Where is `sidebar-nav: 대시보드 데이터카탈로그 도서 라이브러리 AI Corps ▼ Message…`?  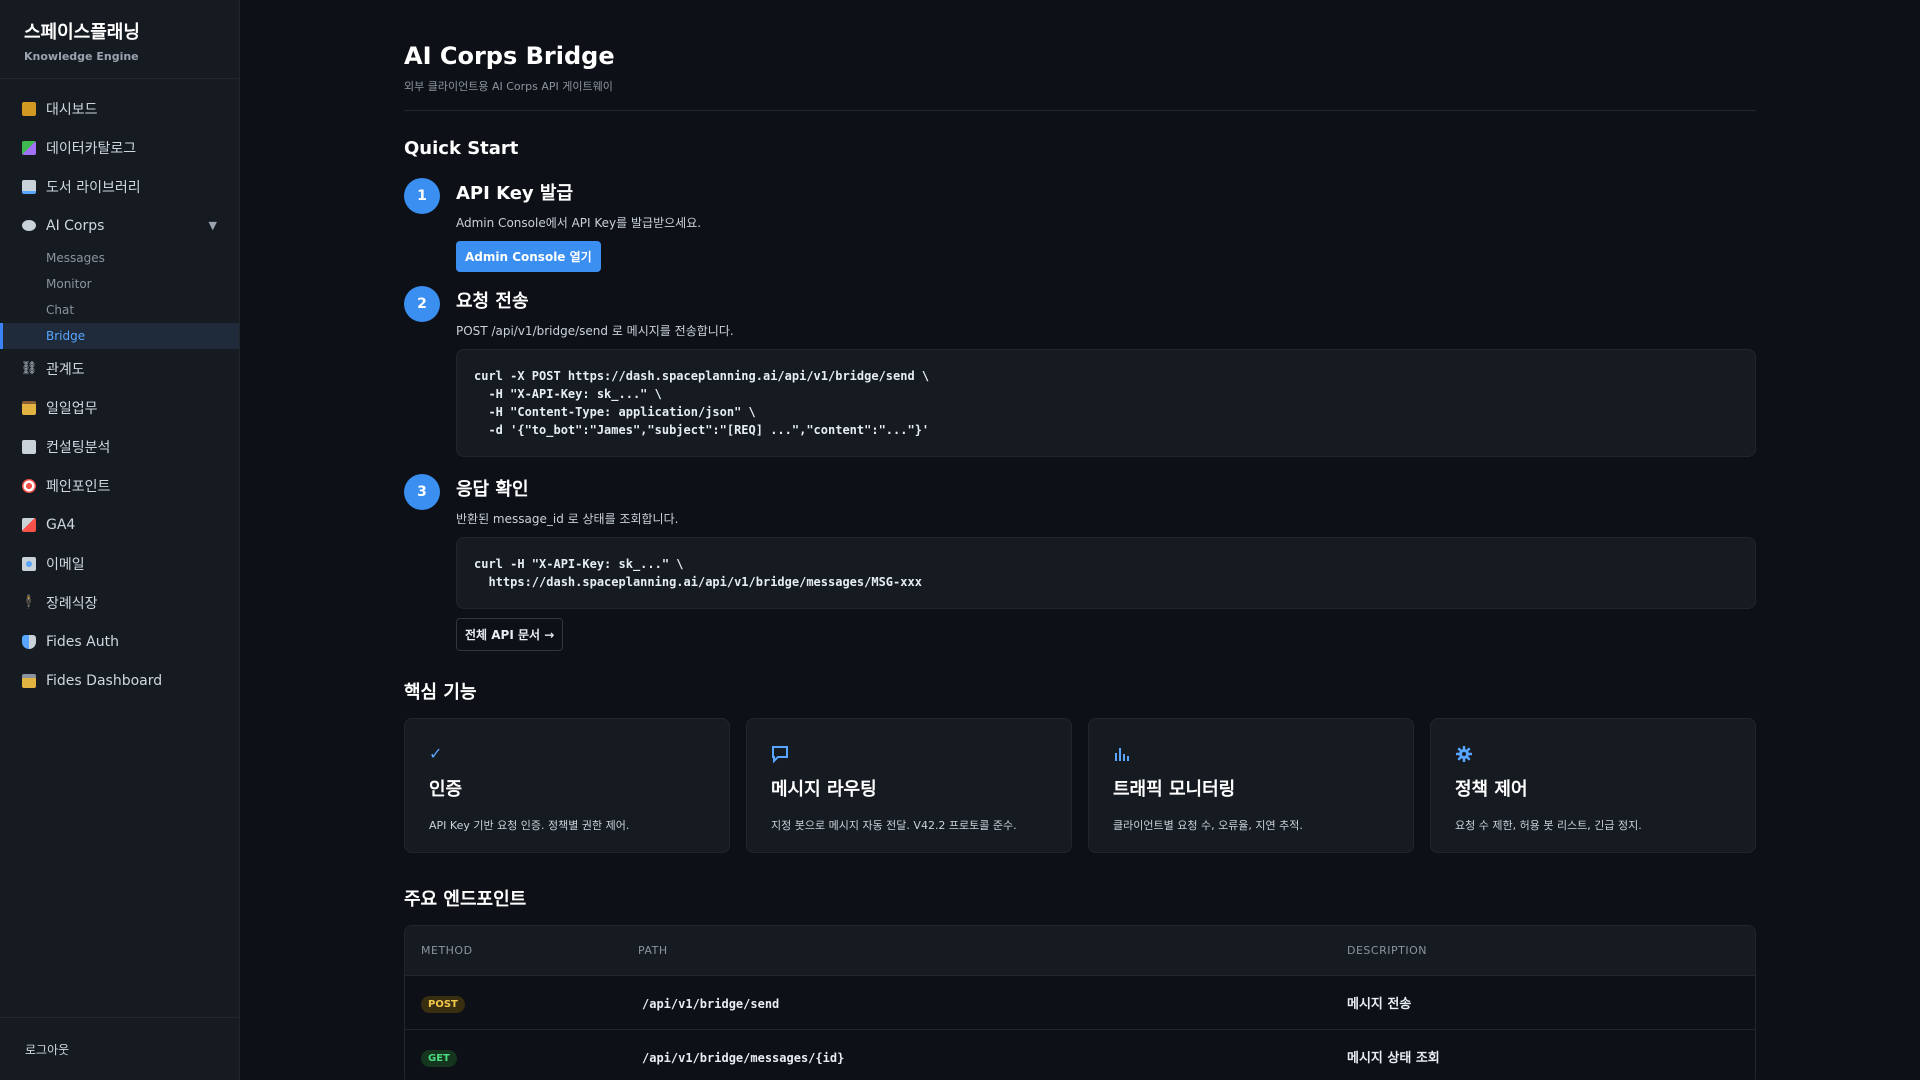 sidebar-nav: 대시보드 데이터카탈로그 도서 라이브러리 AI Corps ▼ Message… is located at coordinates (119, 389).